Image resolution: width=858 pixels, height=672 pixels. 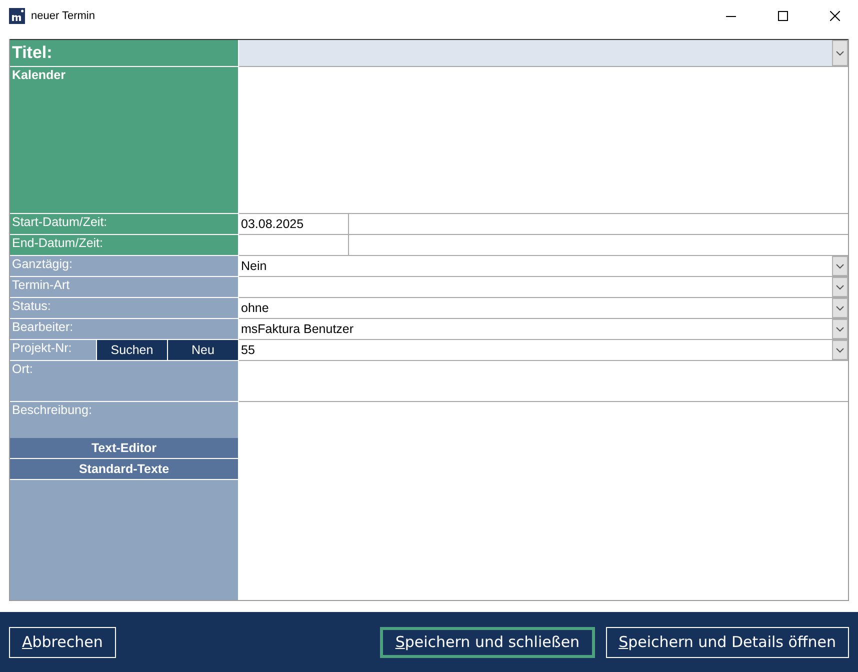 What do you see at coordinates (543, 287) in the screenshot?
I see `dropdown-field` at bounding box center [543, 287].